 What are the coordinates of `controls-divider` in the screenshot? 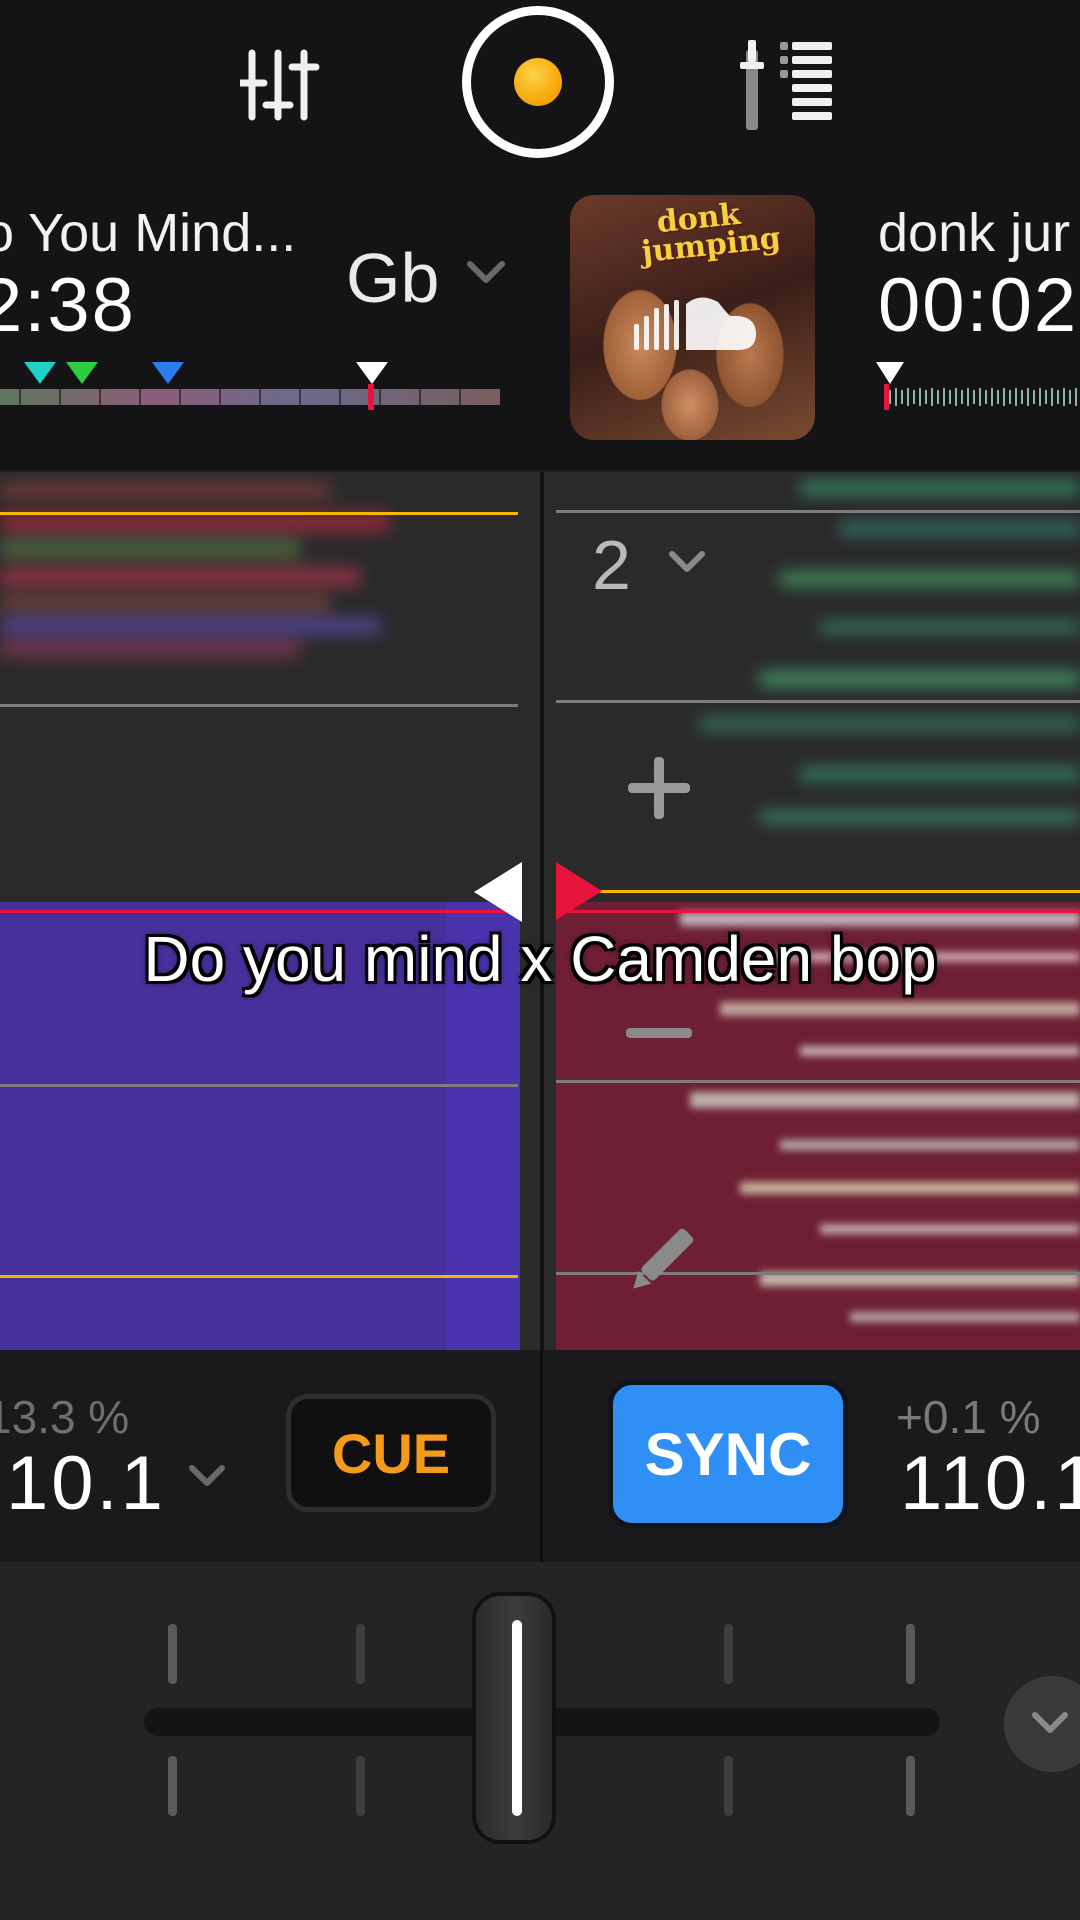 It's located at (541, 1456).